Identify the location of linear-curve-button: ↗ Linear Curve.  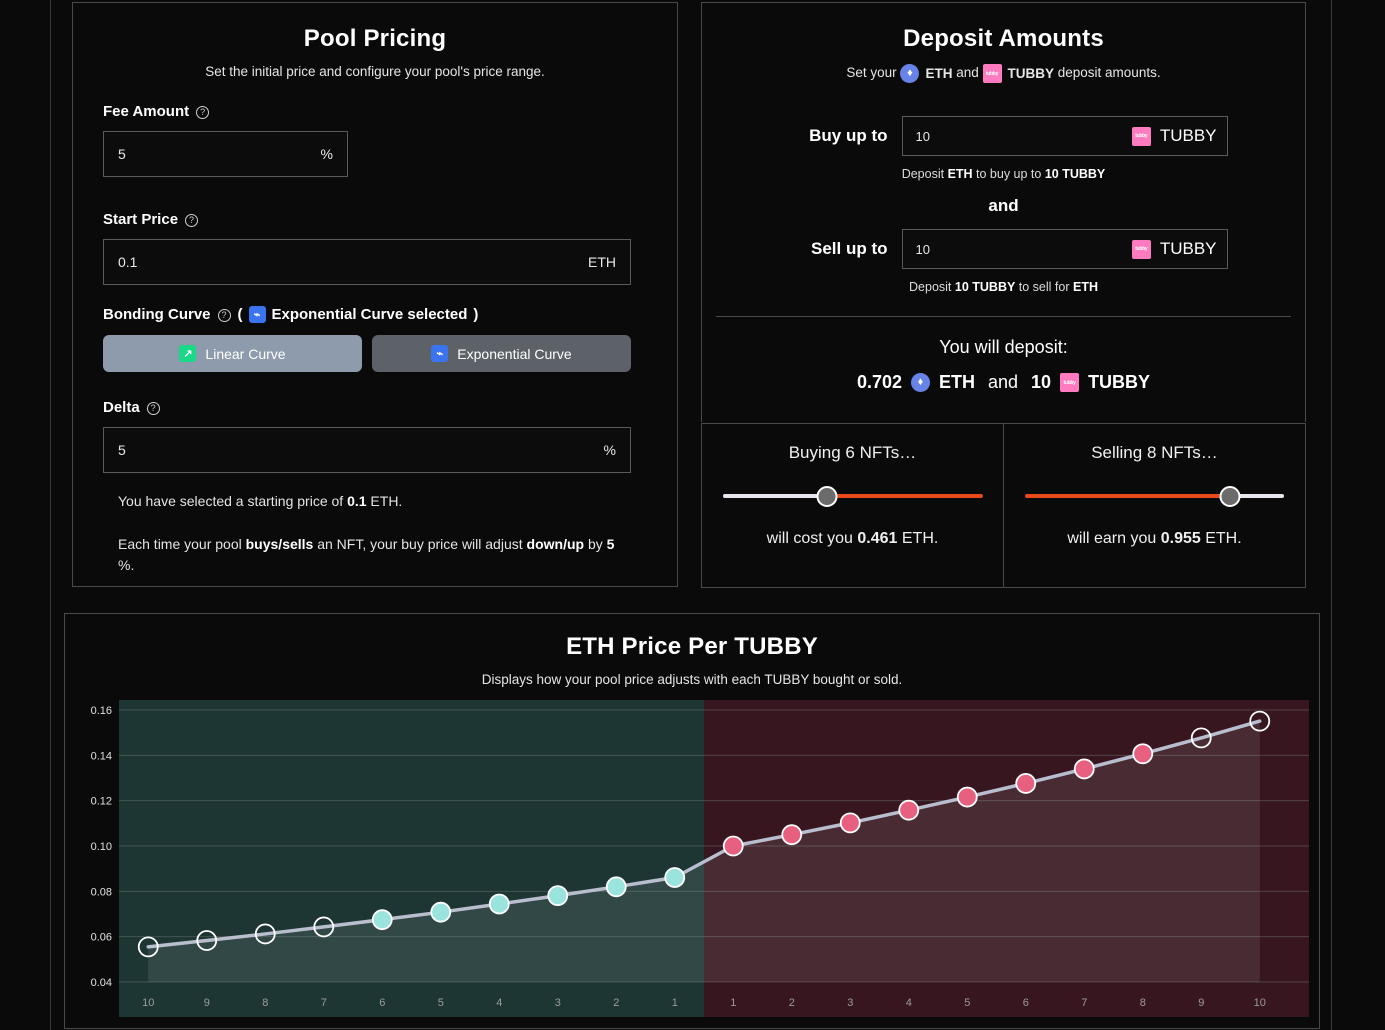
(232, 353).